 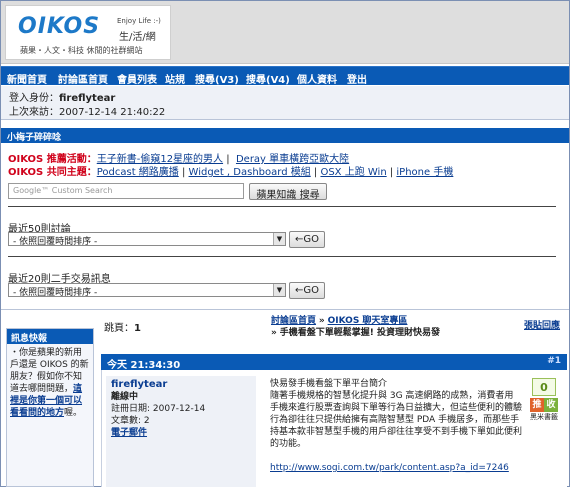 What do you see at coordinates (359, 333) in the screenshot?
I see `thread-title: 手機看盤下單輕鬆掌握! 投資理財快易發` at bounding box center [359, 333].